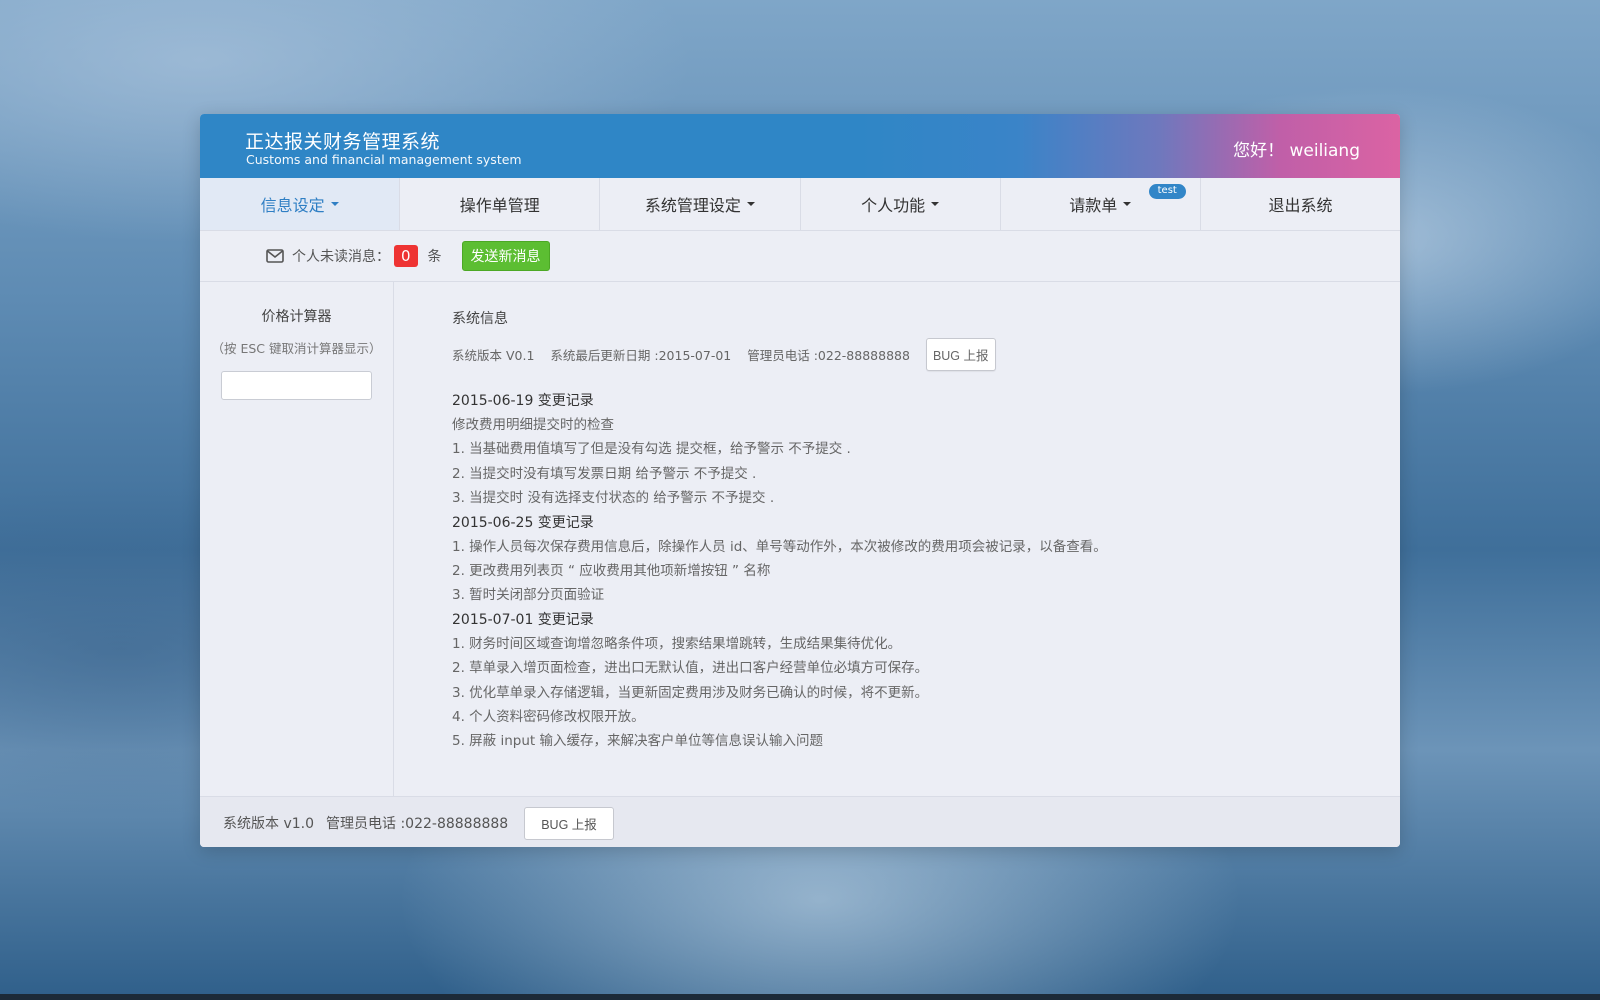 The image size is (1600, 1000). Describe the element at coordinates (1093, 205) in the screenshot. I see `nav-label: 请款单` at that location.